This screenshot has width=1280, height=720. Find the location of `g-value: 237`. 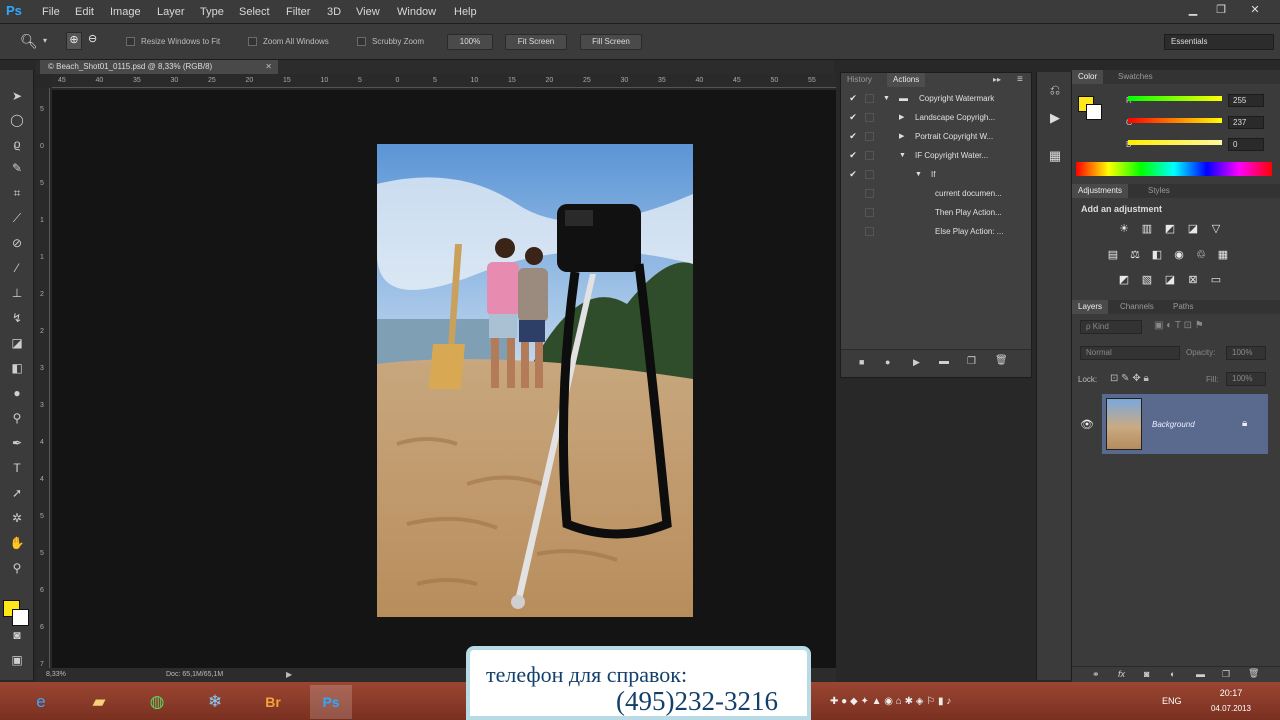

g-value: 237 is located at coordinates (1246, 122).